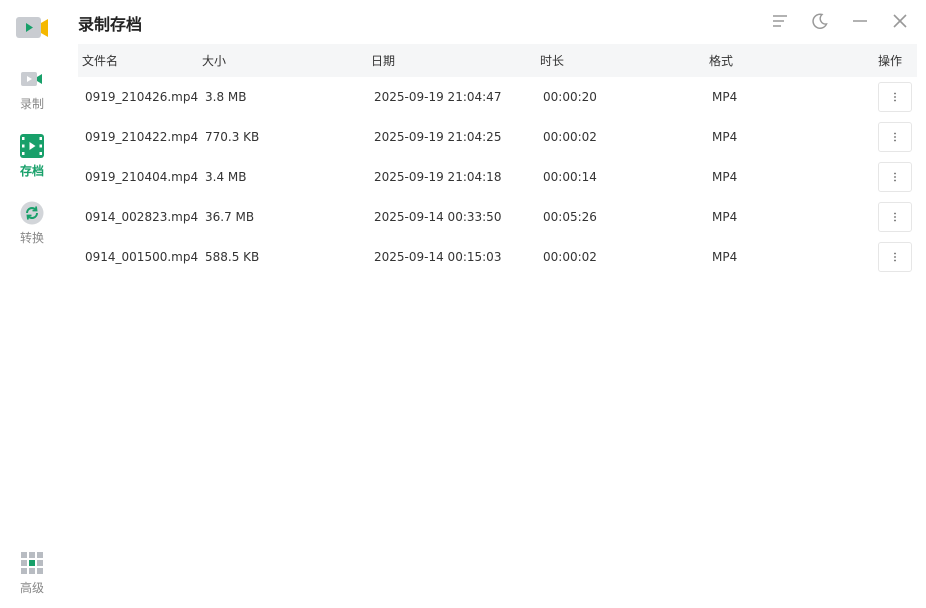 The image size is (926, 608). What do you see at coordinates (33, 28) in the screenshot?
I see `app-logo-icon` at bounding box center [33, 28].